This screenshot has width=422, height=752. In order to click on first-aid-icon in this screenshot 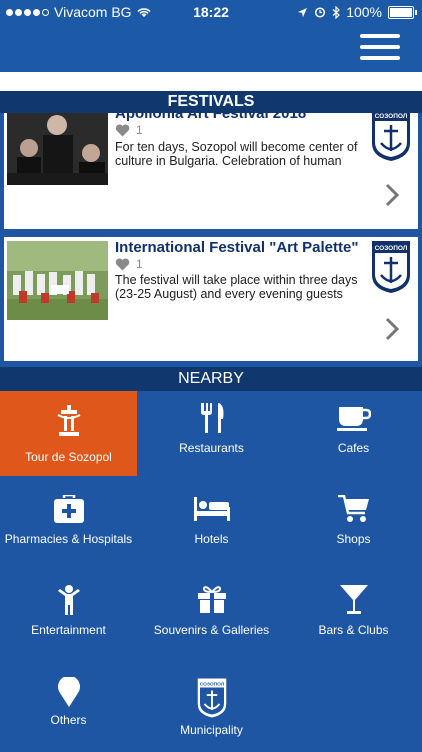, I will do `click(68, 509)`.